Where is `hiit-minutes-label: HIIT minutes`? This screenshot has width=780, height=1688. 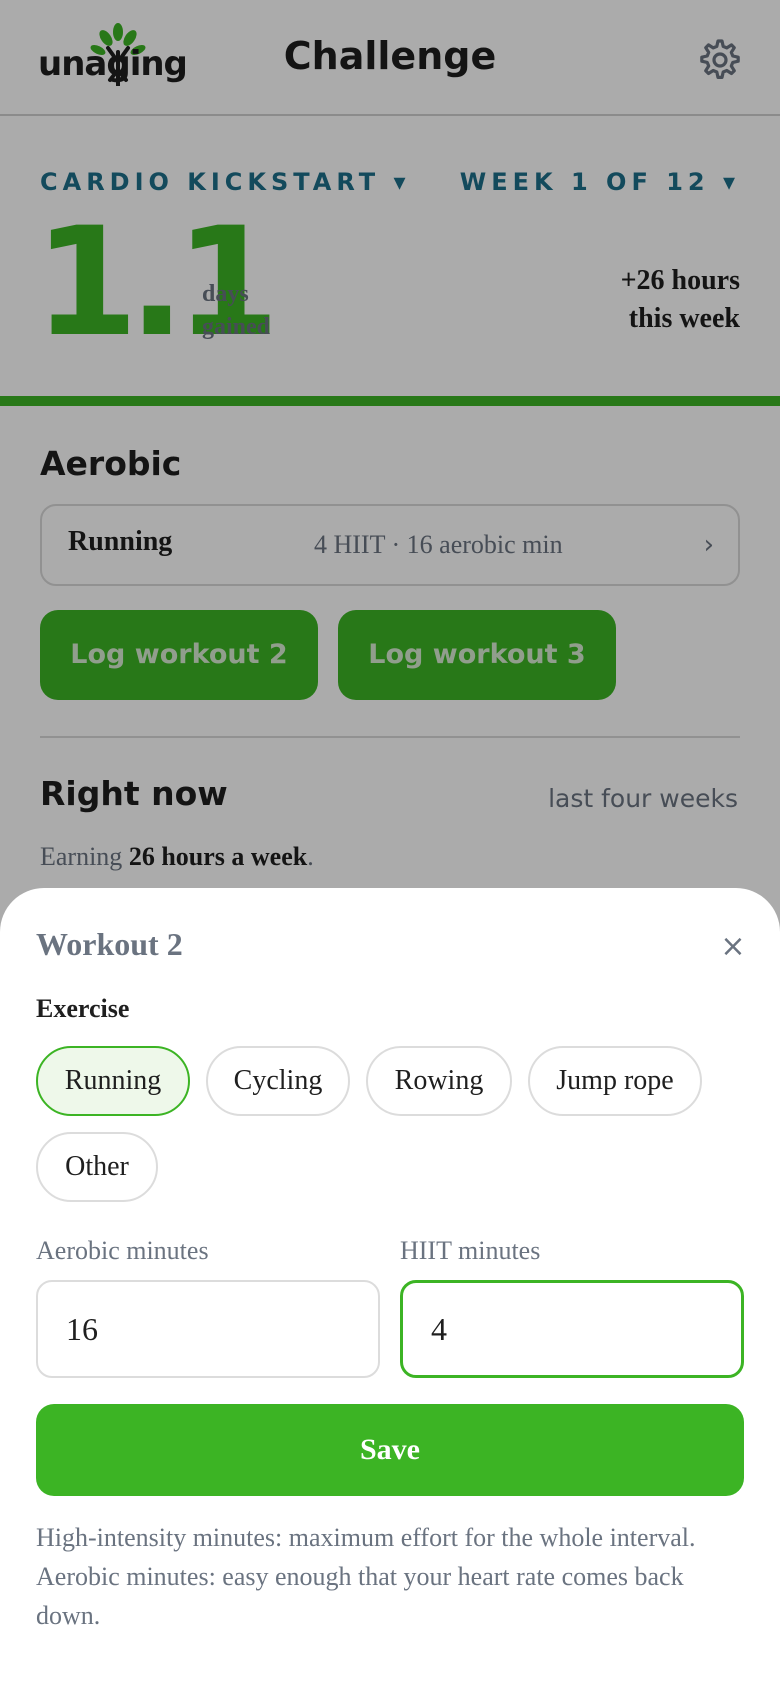 hiit-minutes-label: HIIT minutes is located at coordinates (470, 1250).